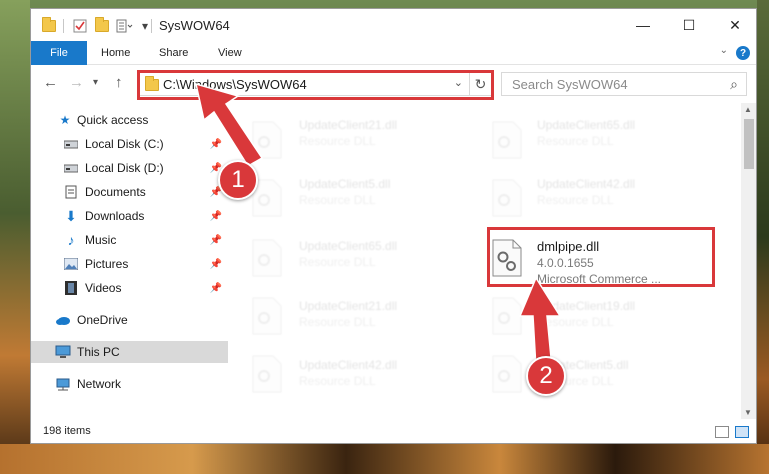  What do you see at coordinates (63, 384) in the screenshot?
I see `network-icon` at bounding box center [63, 384].